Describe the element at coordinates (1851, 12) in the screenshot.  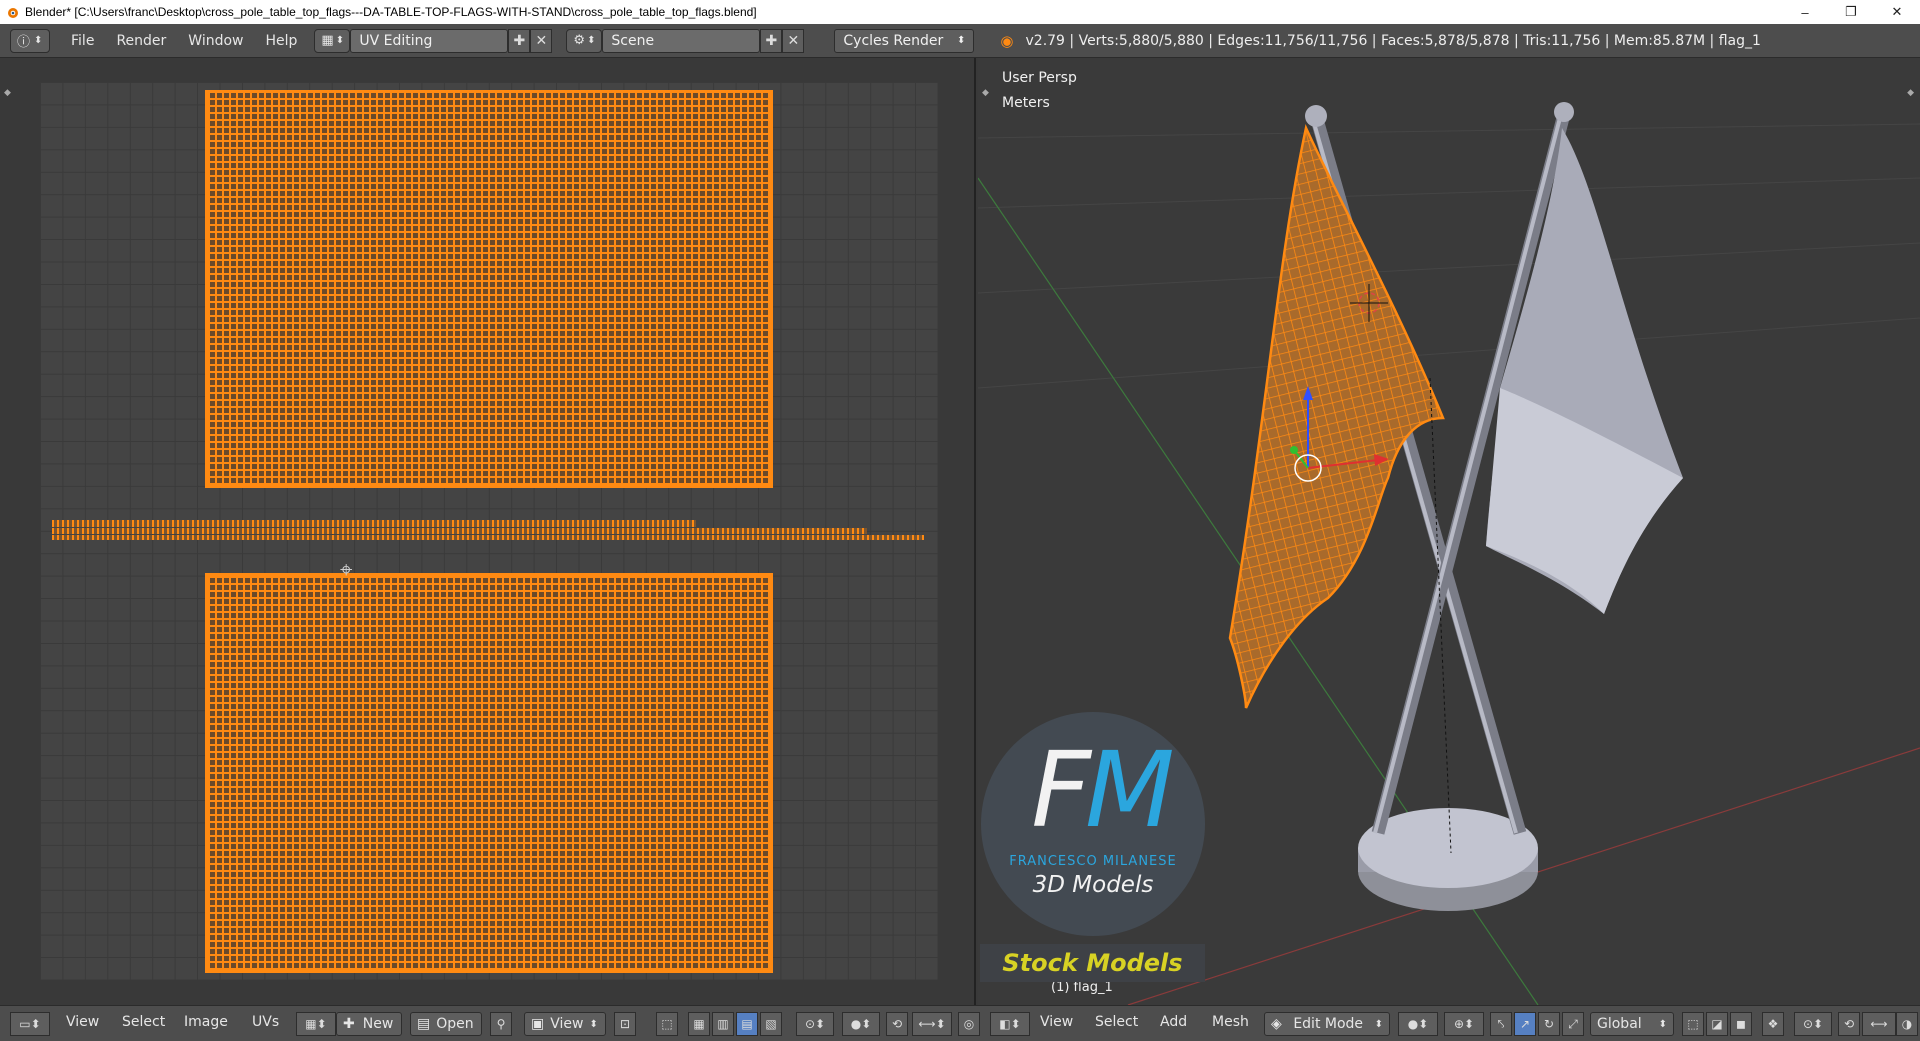
I see `maximize-button: ❐` at that location.